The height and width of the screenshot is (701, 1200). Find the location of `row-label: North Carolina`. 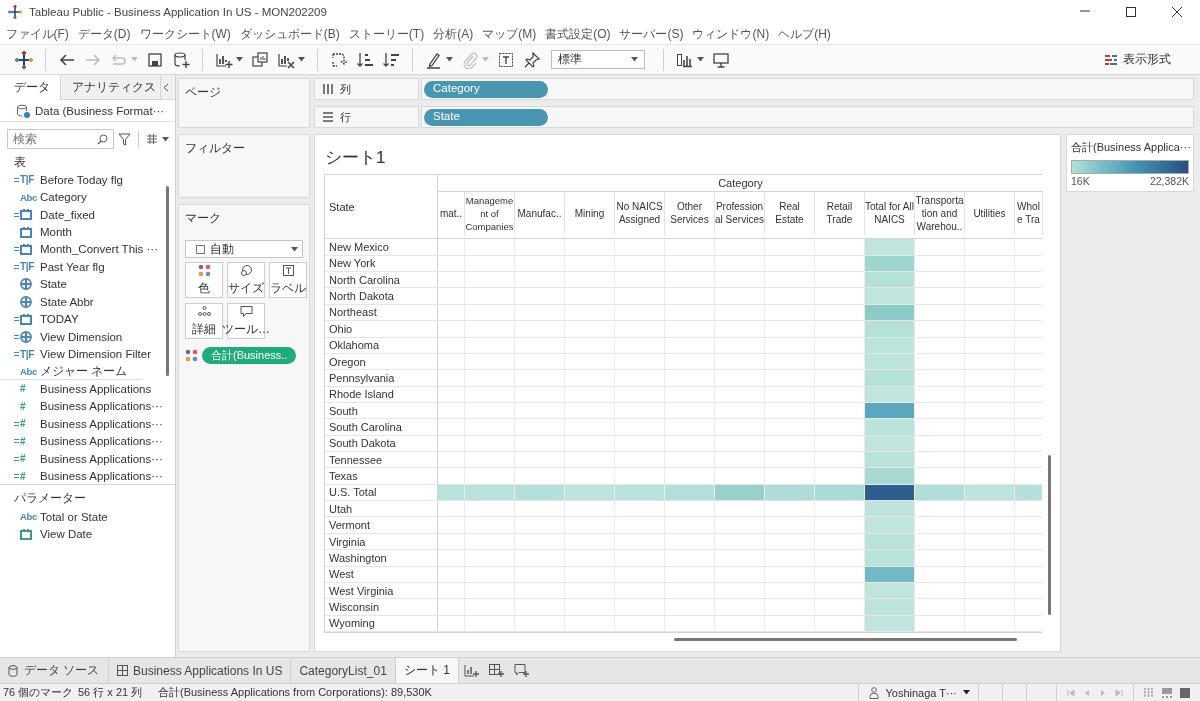

row-label: North Carolina is located at coordinates (381, 280).